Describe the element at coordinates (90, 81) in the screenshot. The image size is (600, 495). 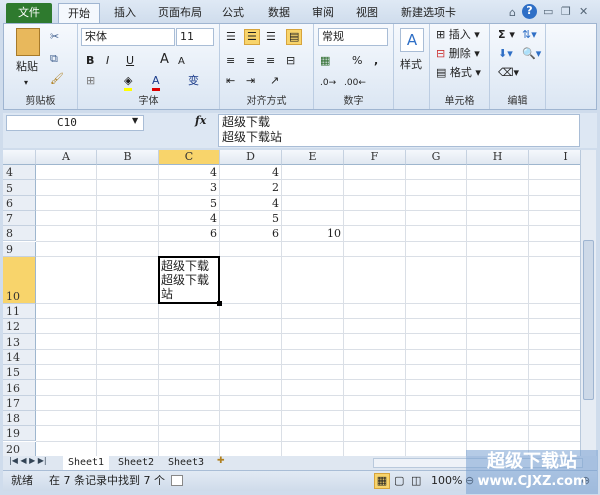
I see `borders-icon: ⊞` at that location.